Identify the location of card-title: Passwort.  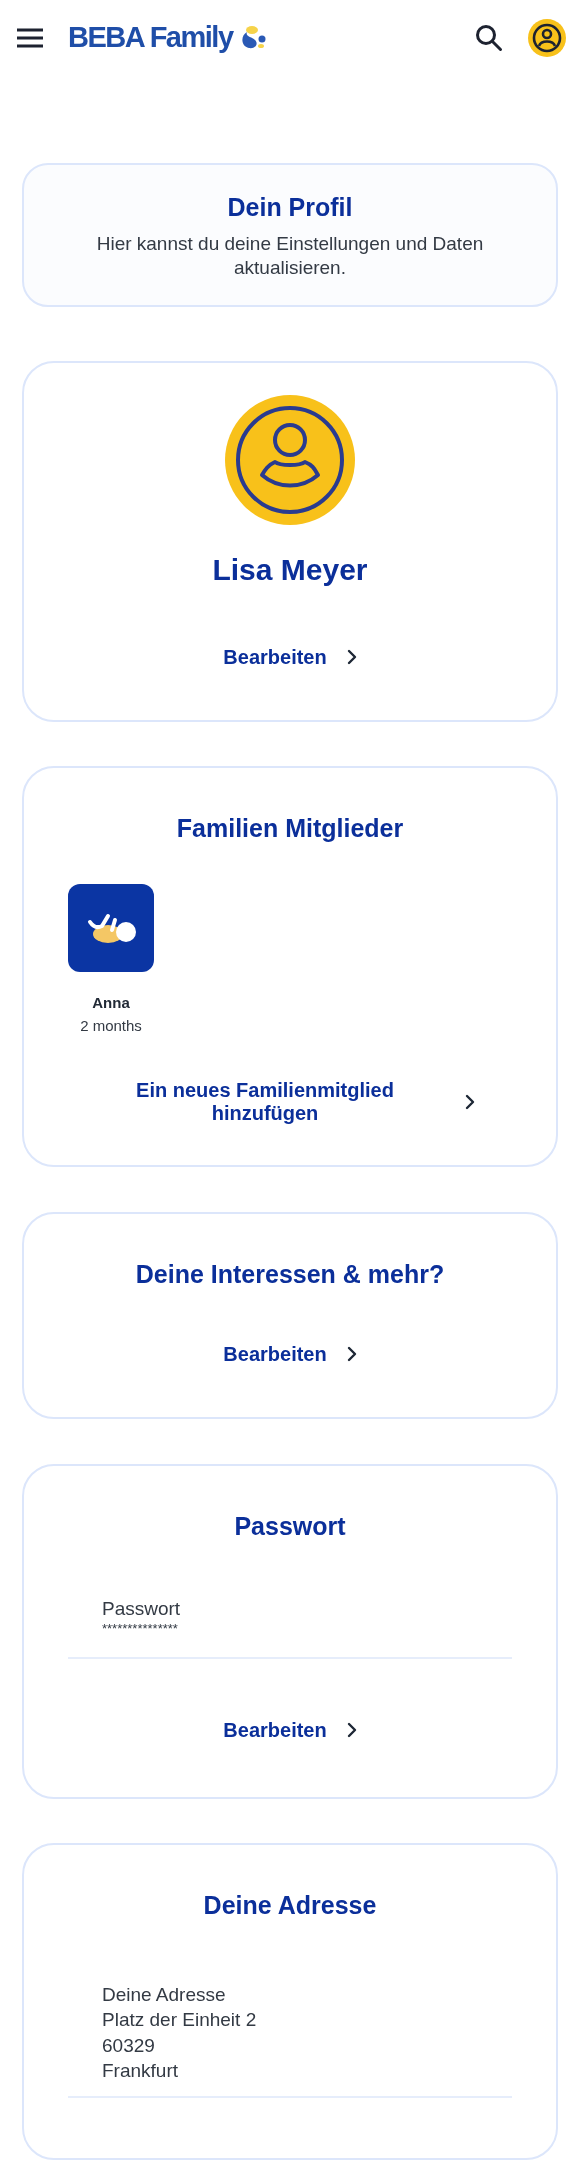
(290, 1526).